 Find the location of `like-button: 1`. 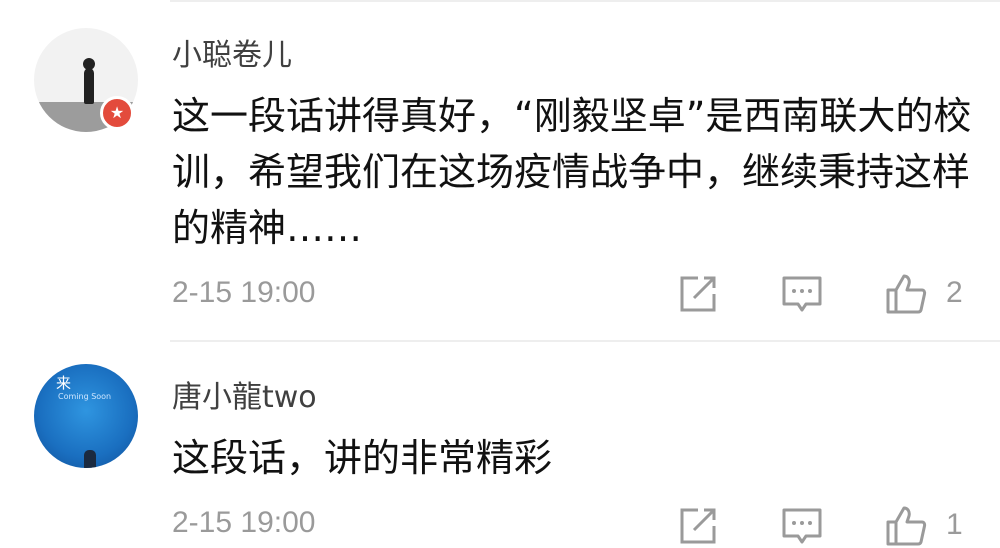

like-button: 1 is located at coordinates (929, 526).